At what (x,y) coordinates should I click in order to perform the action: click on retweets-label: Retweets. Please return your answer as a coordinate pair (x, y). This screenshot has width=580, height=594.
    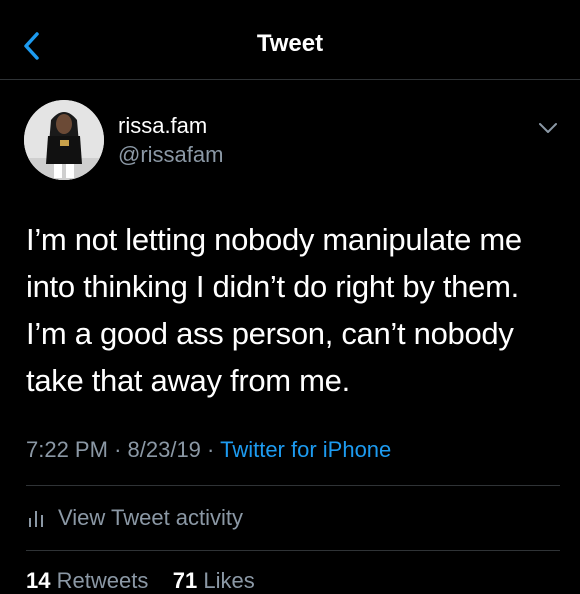
    Looking at the image, I should click on (103, 580).